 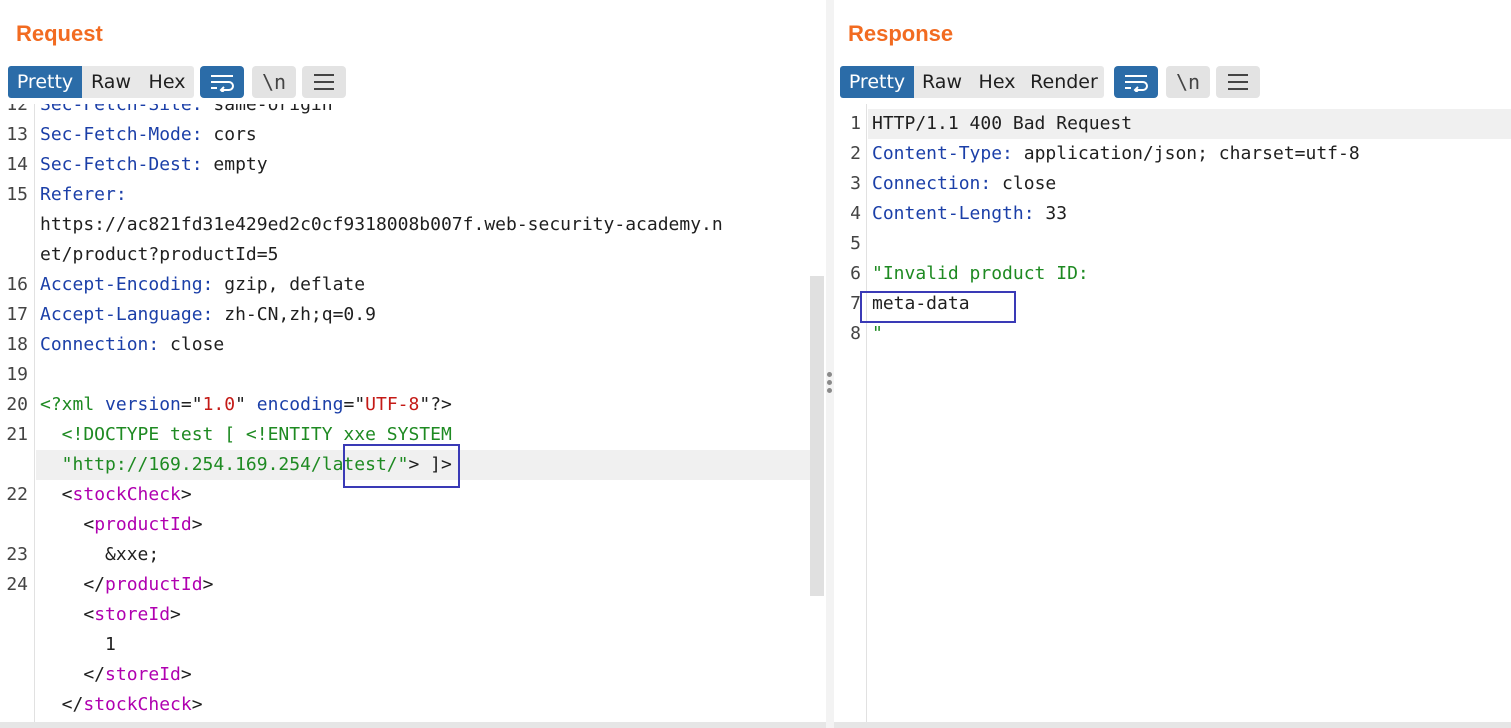 I want to click on code-line: <storeId>, so click(x=413, y=615).